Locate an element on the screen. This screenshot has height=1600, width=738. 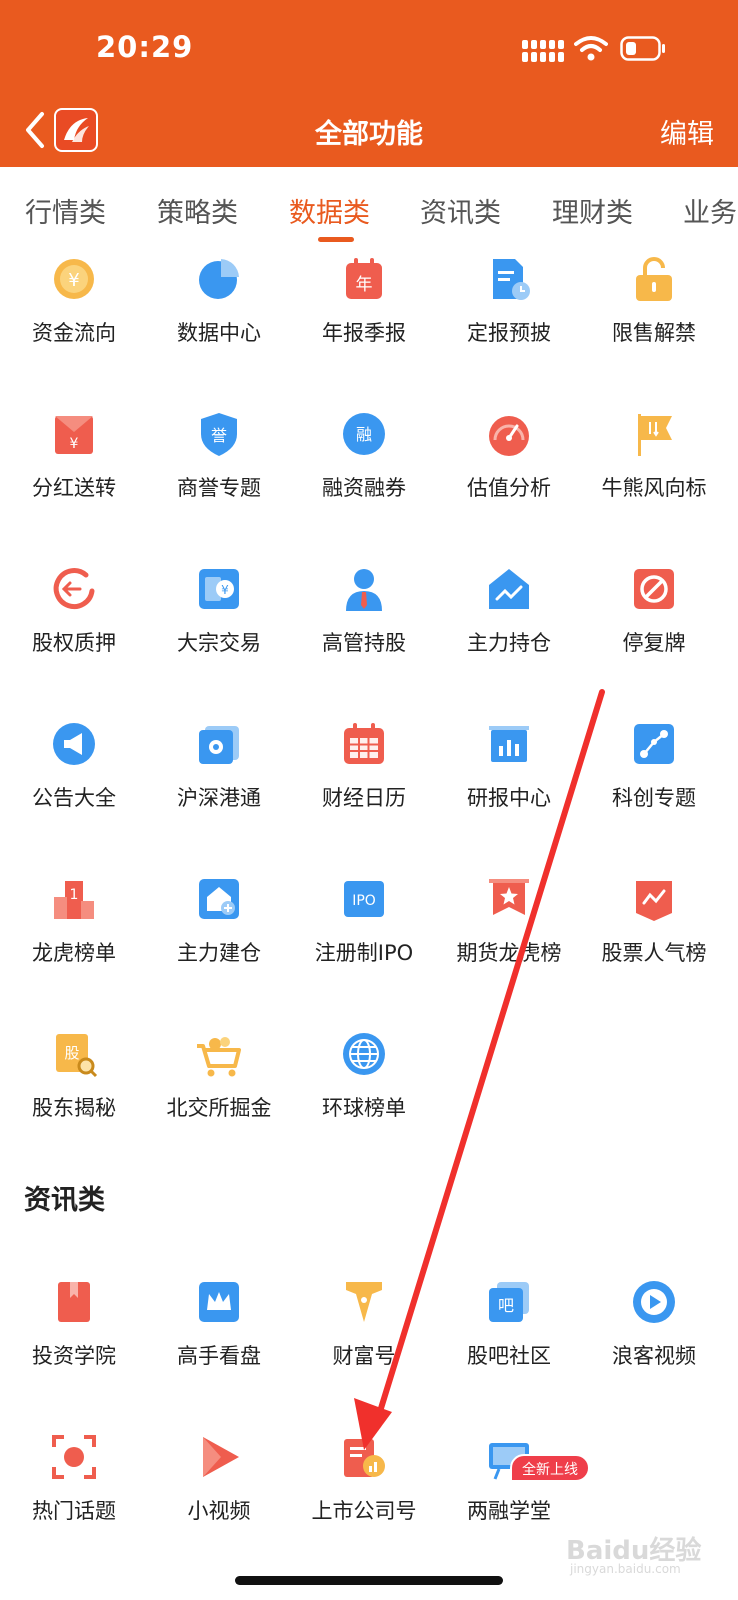
grid-item-label: 大宗交易 is located at coordinates (219, 643).